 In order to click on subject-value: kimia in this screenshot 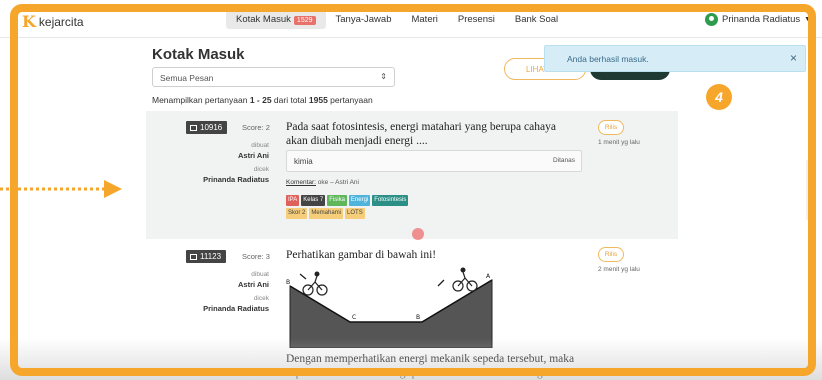, I will do `click(303, 161)`.